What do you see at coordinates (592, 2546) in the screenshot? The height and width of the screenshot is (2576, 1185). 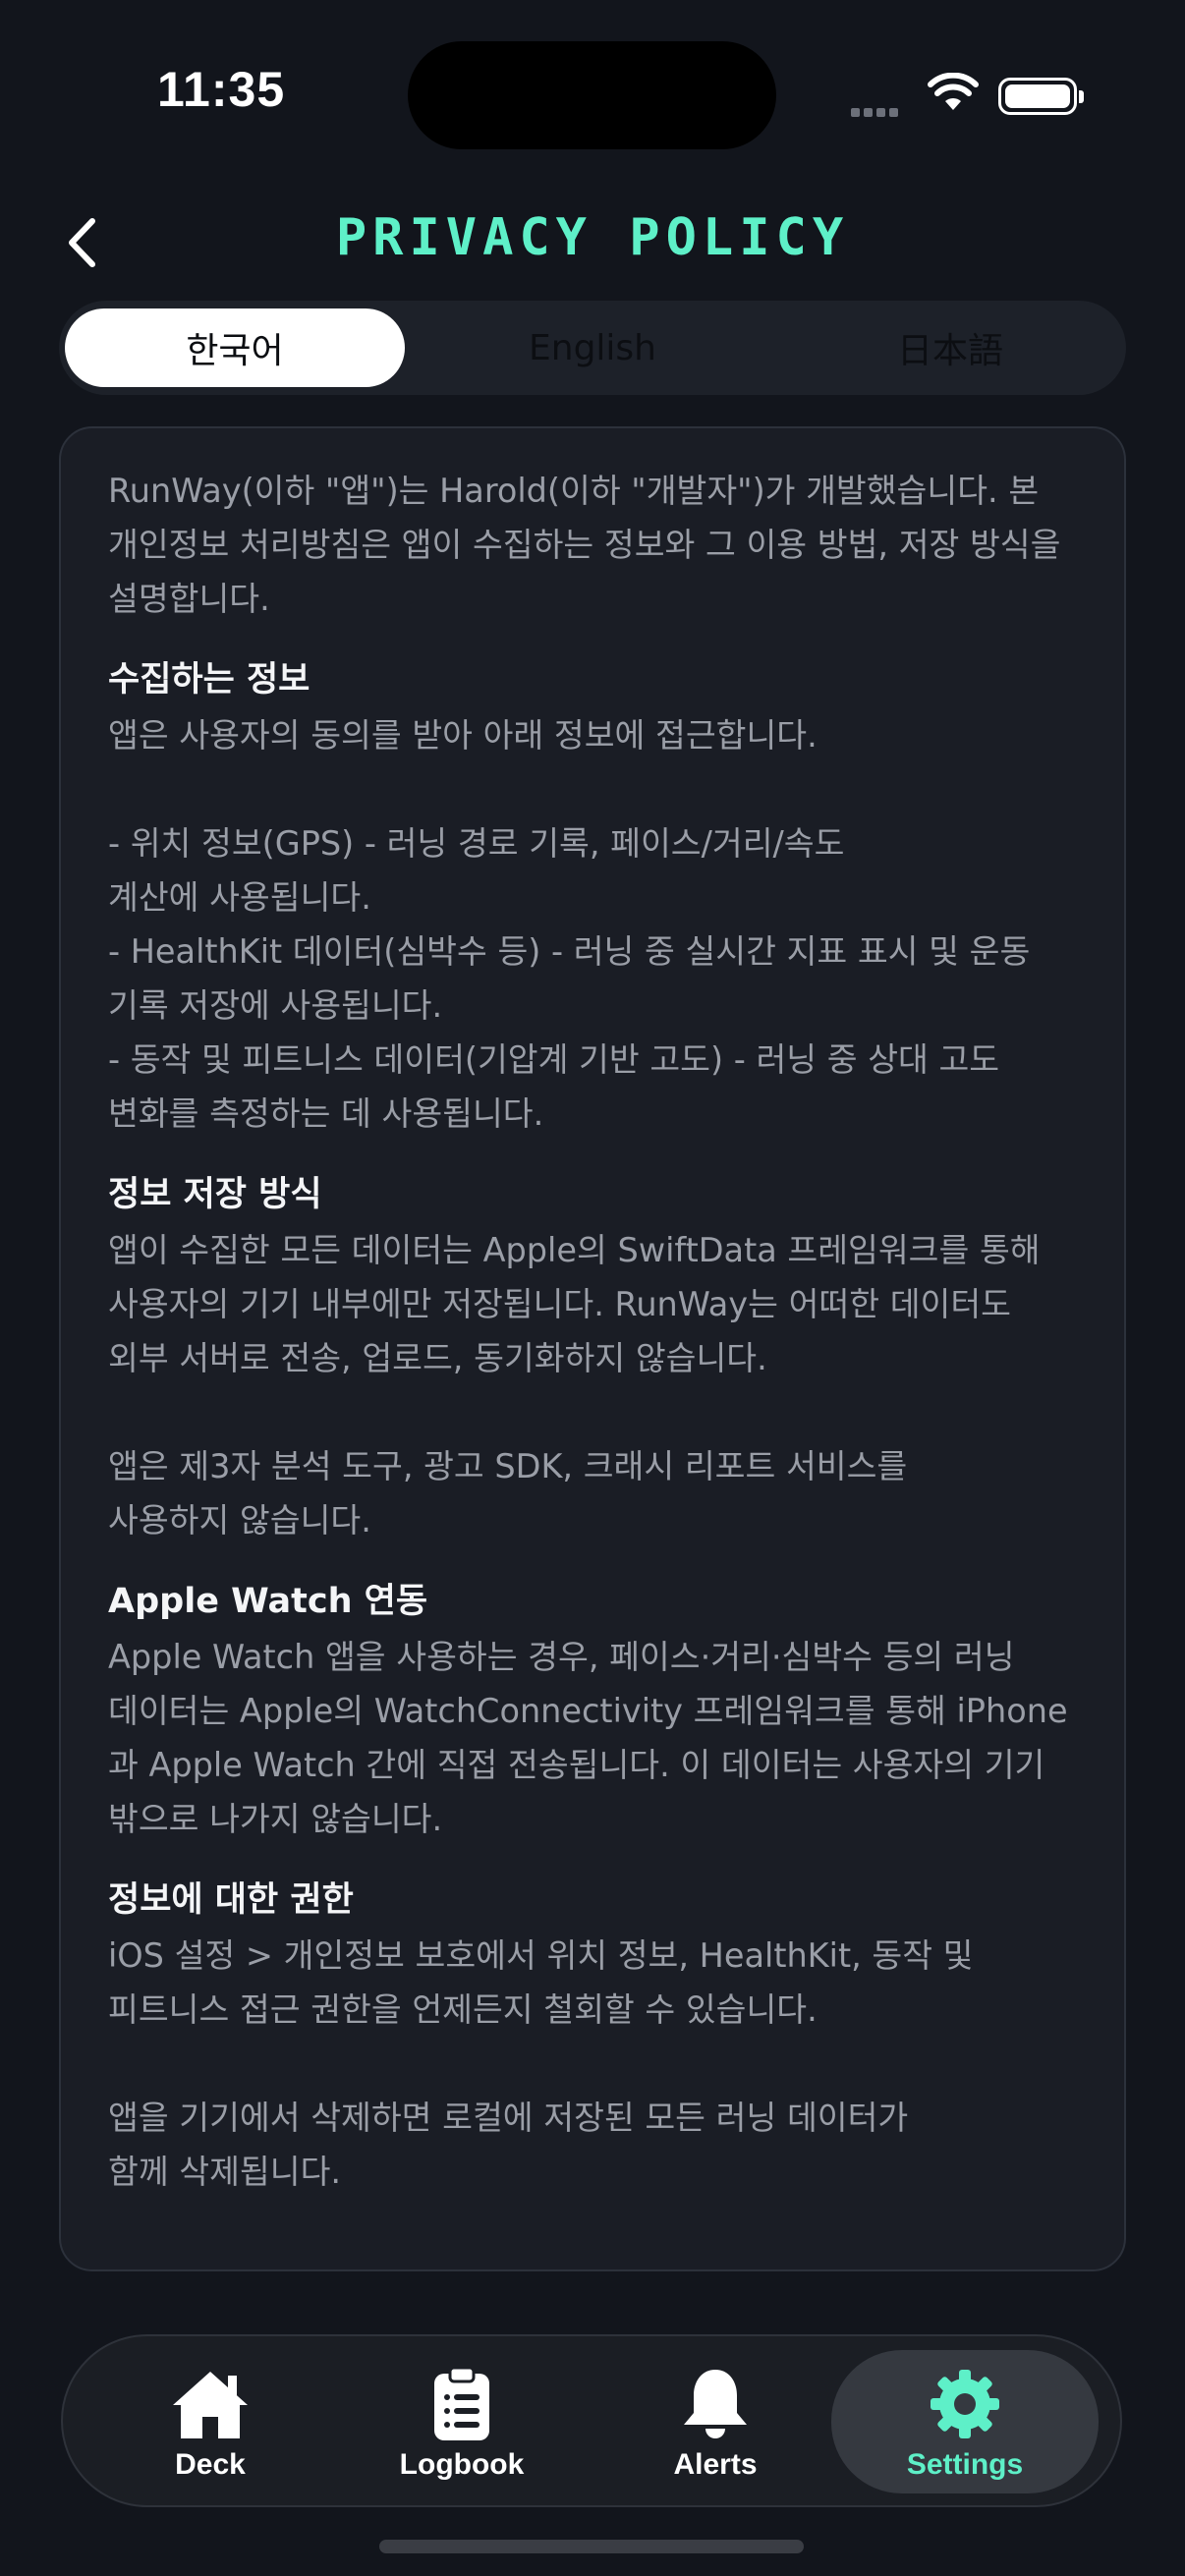 I see `home-indicator` at bounding box center [592, 2546].